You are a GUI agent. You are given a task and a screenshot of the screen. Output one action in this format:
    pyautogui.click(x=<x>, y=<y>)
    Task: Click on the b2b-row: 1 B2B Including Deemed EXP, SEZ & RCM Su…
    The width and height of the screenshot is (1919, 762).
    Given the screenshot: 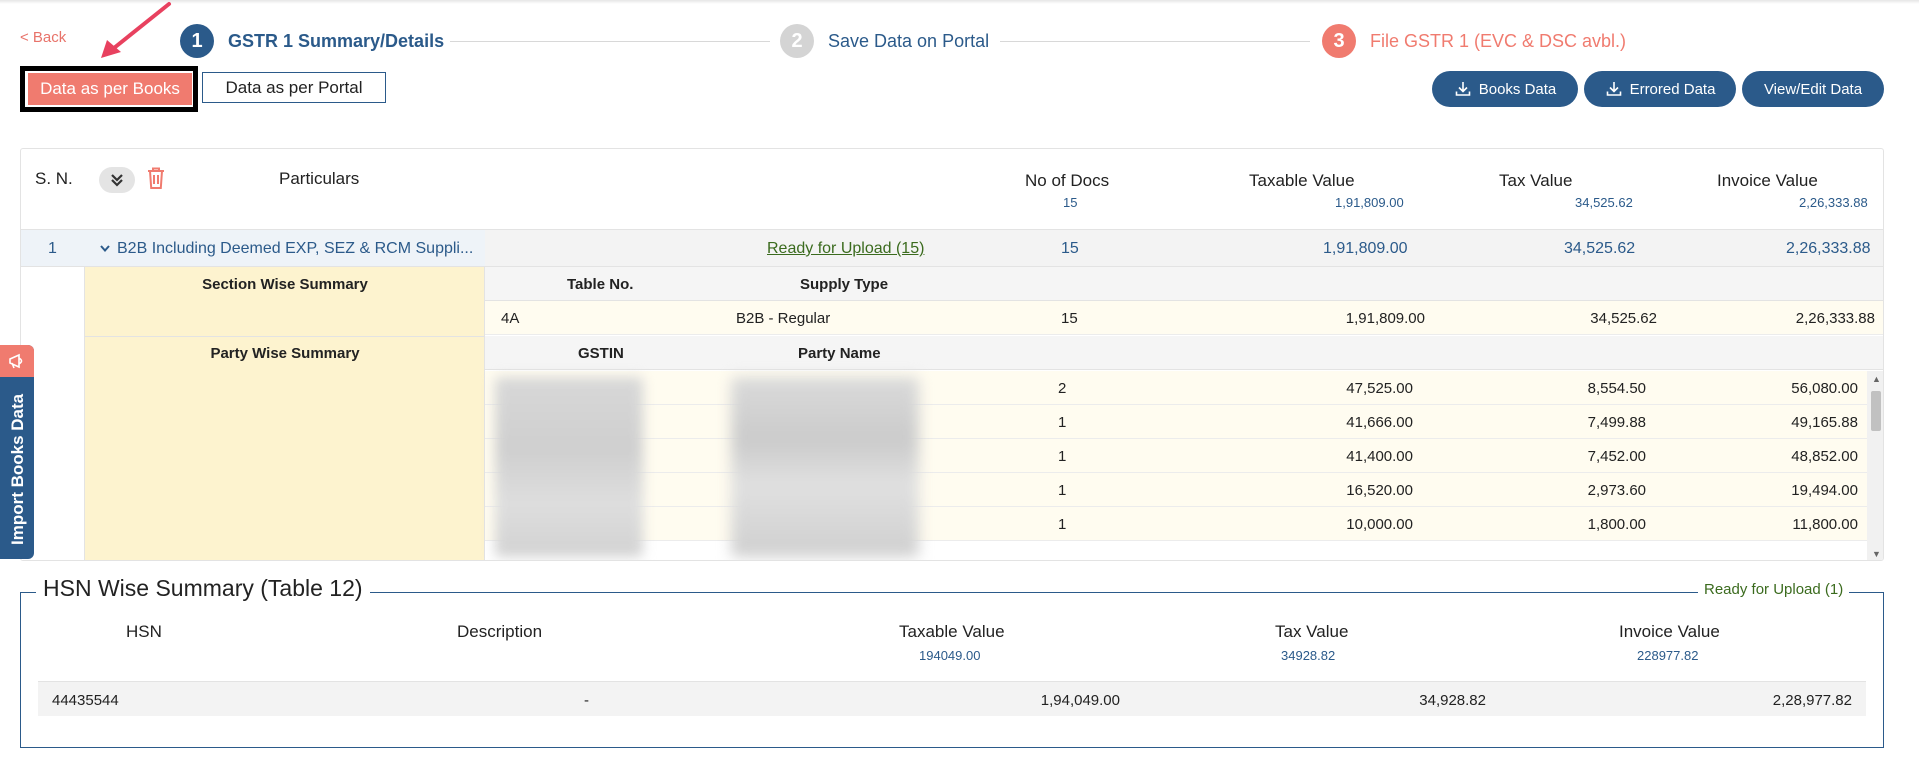 What is the action you would take?
    pyautogui.click(x=952, y=248)
    